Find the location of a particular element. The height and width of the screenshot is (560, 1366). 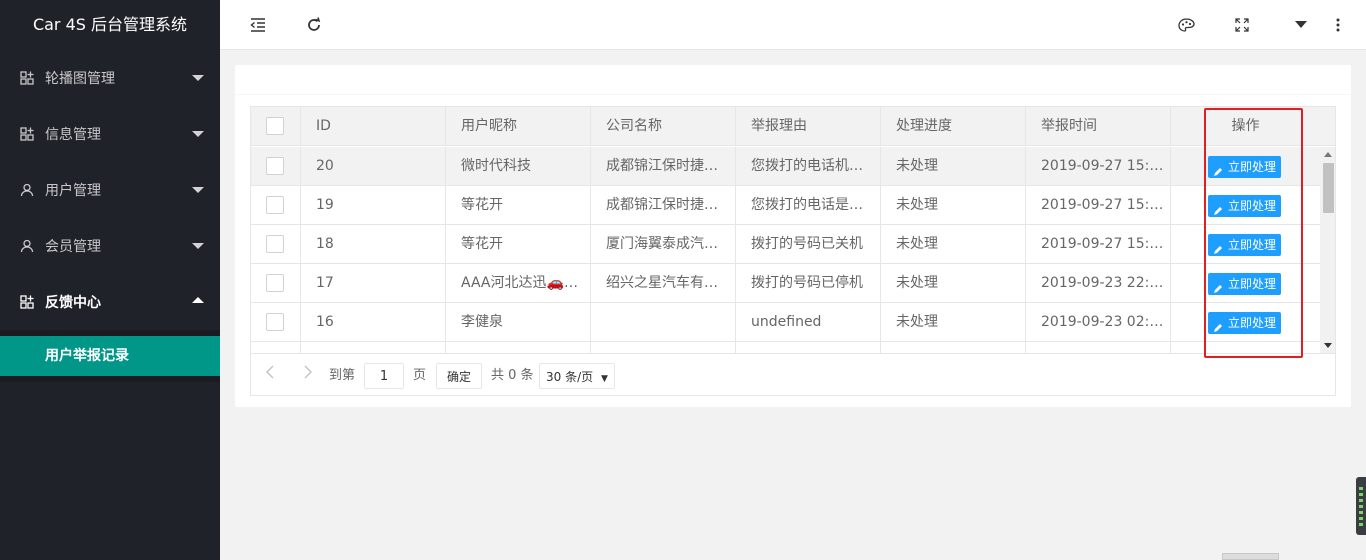

cell-reason: 拨打的号码已关机 is located at coordinates (808, 244).